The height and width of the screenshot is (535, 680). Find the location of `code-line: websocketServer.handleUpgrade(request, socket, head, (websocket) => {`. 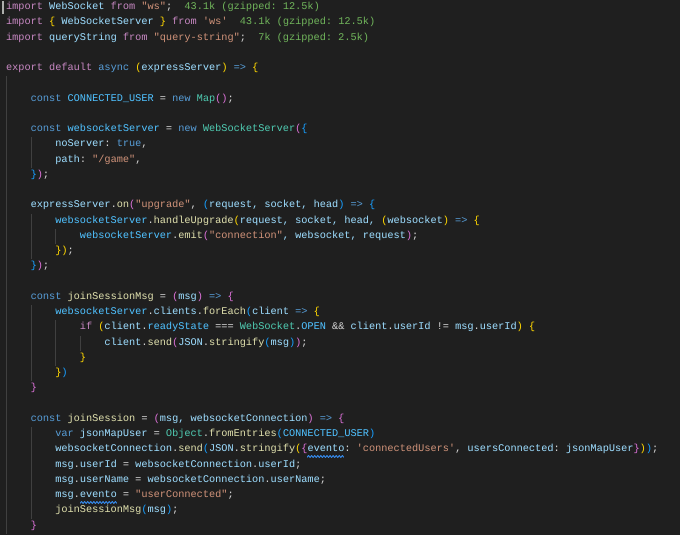

code-line: websocketServer.handleUpgrade(request, socket, head, (websocket) => { is located at coordinates (267, 221).